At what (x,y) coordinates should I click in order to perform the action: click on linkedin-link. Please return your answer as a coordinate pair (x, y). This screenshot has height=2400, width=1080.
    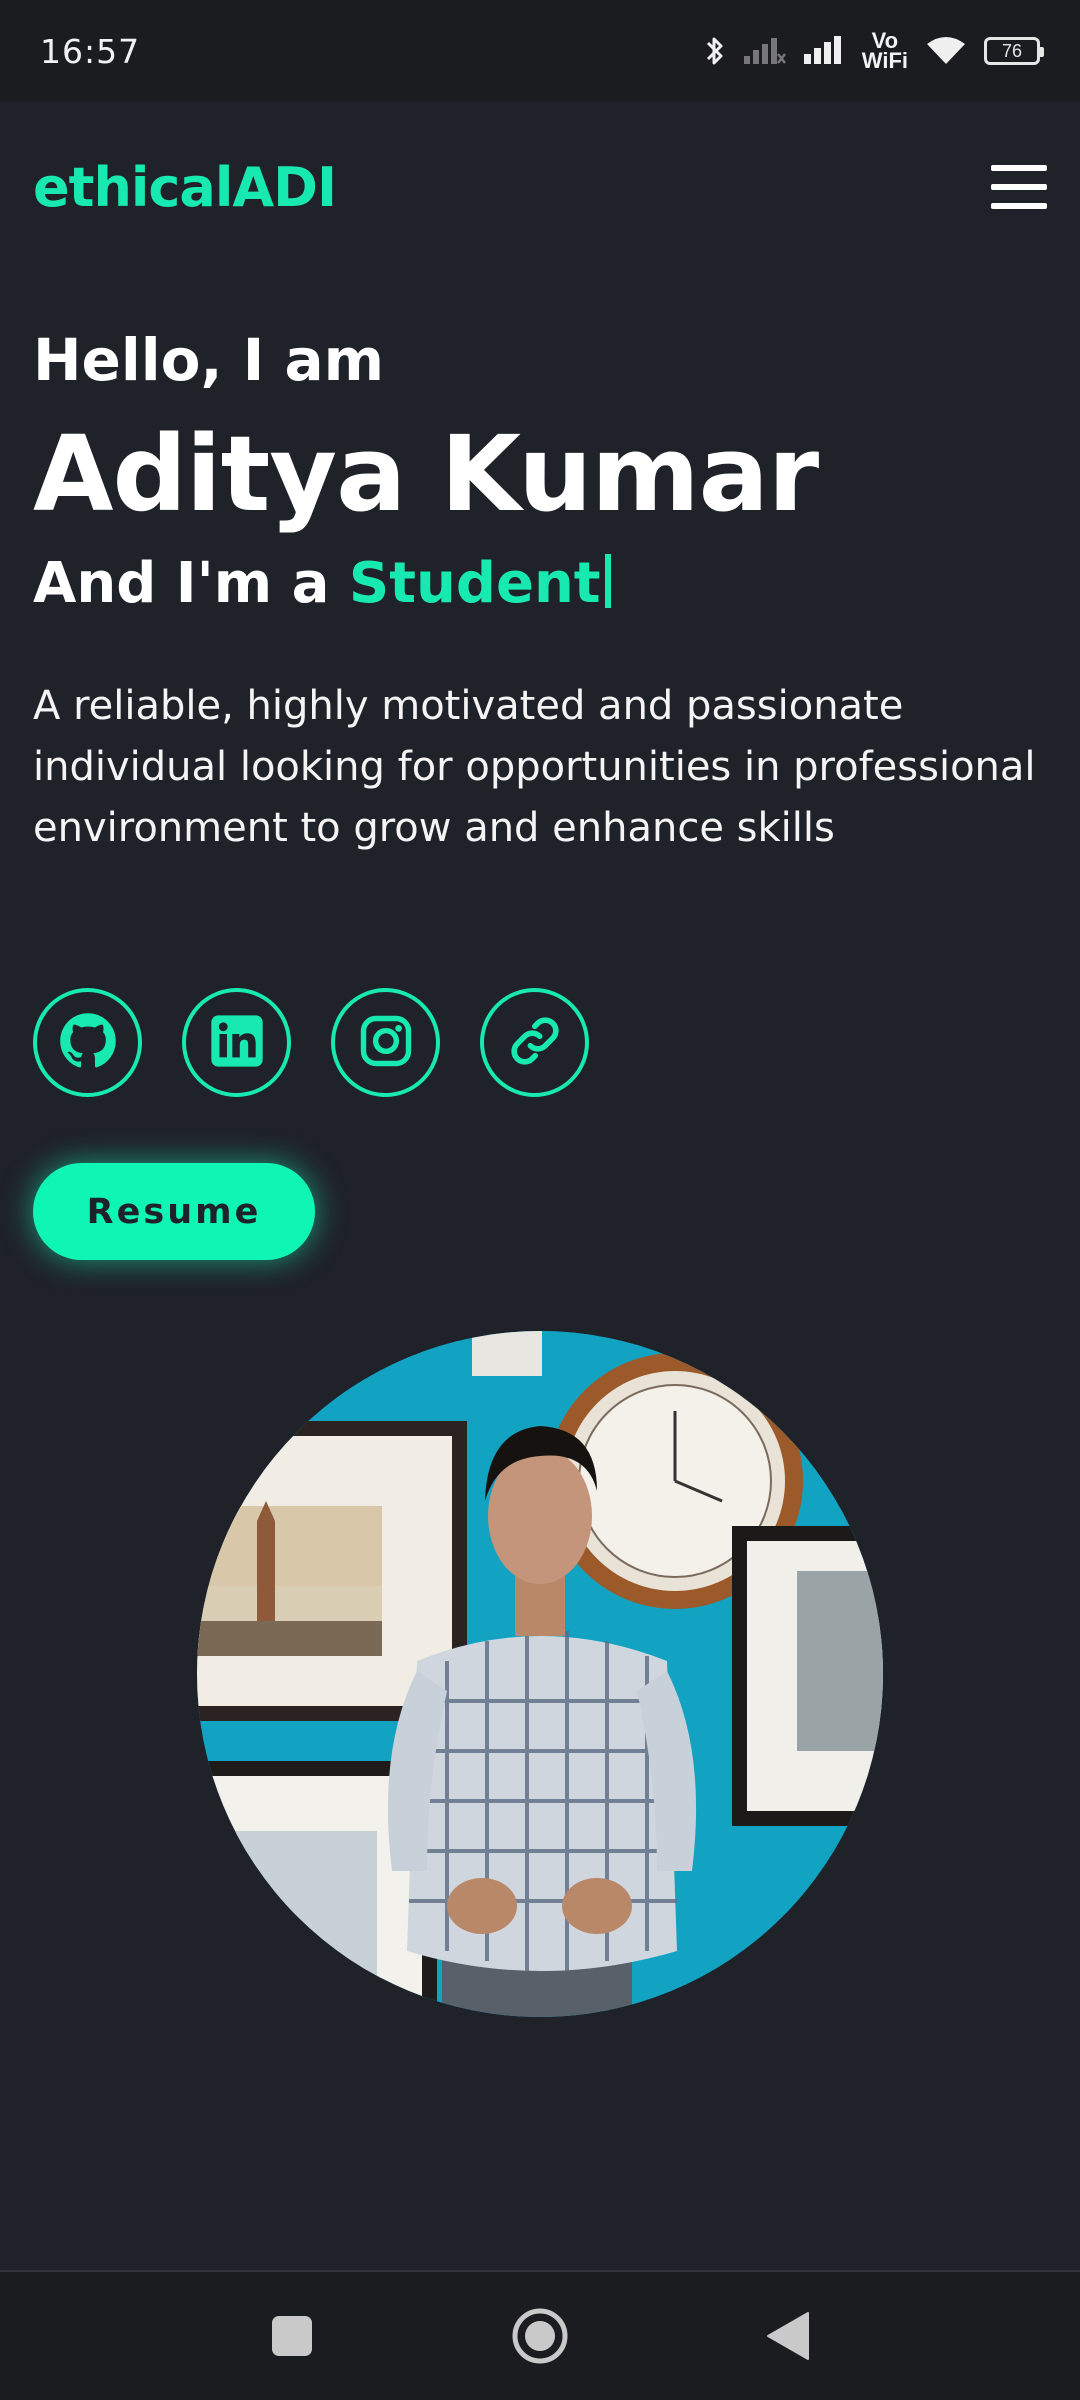
    Looking at the image, I should click on (236, 1042).